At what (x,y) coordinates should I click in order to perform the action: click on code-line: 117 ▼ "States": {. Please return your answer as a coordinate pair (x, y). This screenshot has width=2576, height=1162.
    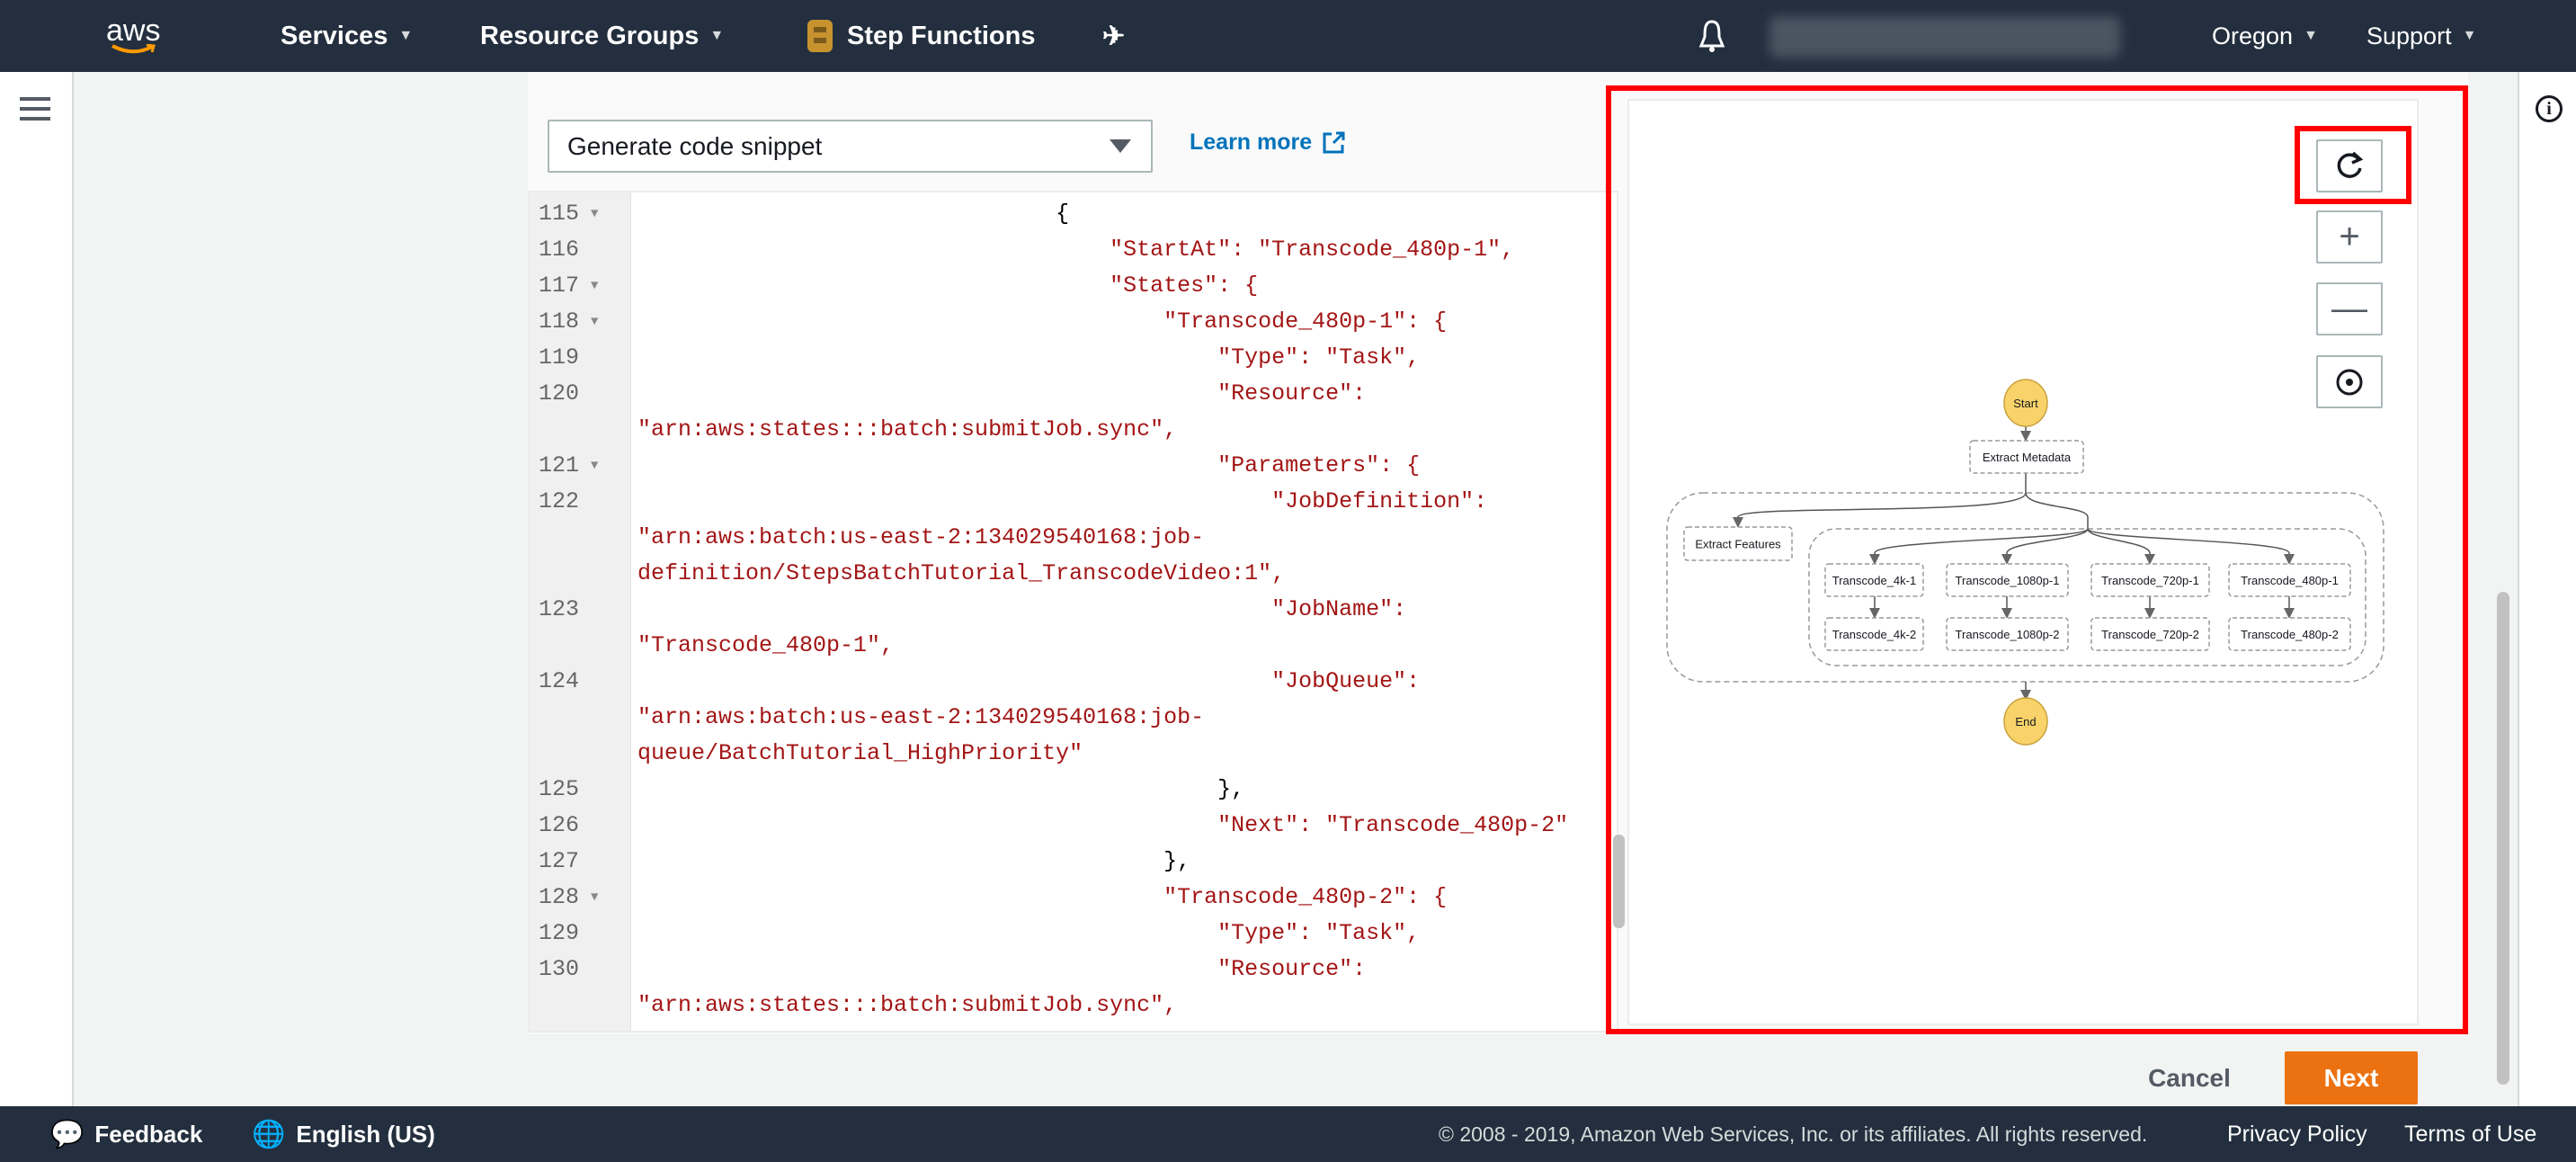
    Looking at the image, I should click on (1070, 286).